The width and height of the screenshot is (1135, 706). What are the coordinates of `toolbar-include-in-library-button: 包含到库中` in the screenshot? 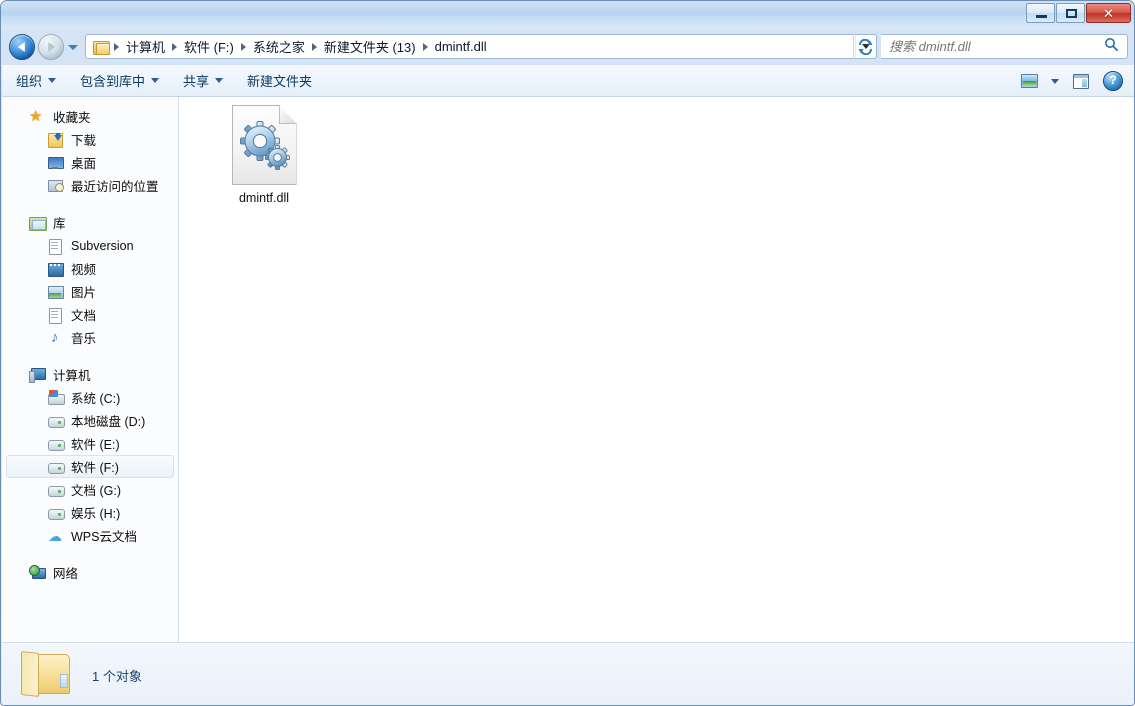 It's located at (119, 81).